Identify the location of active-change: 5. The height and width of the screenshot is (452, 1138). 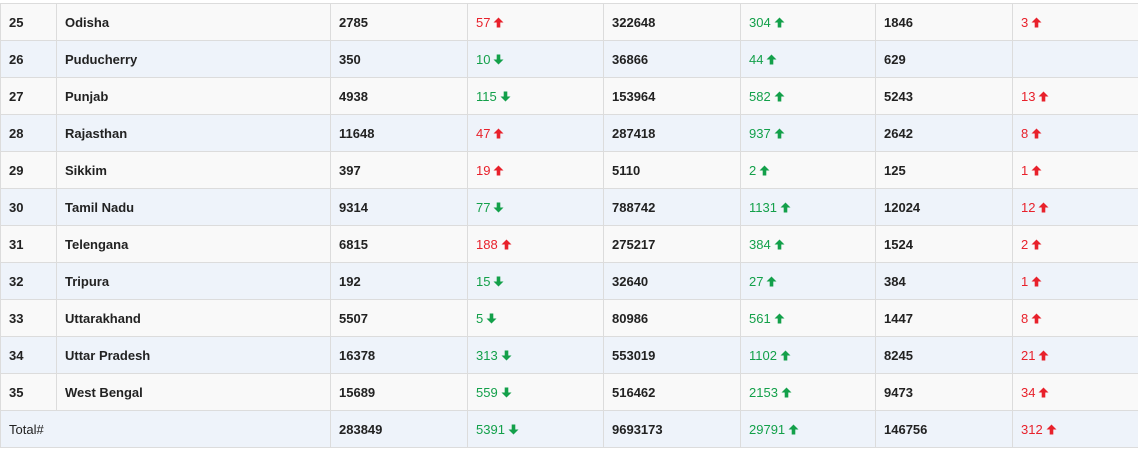
(536, 318).